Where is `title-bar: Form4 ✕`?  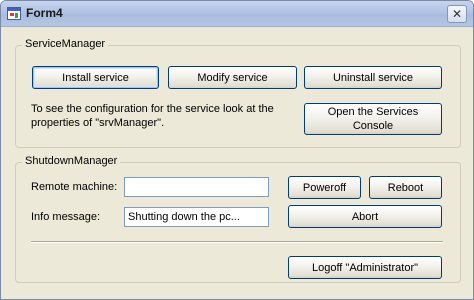
title-bar: Form4 ✕ is located at coordinates (237, 14).